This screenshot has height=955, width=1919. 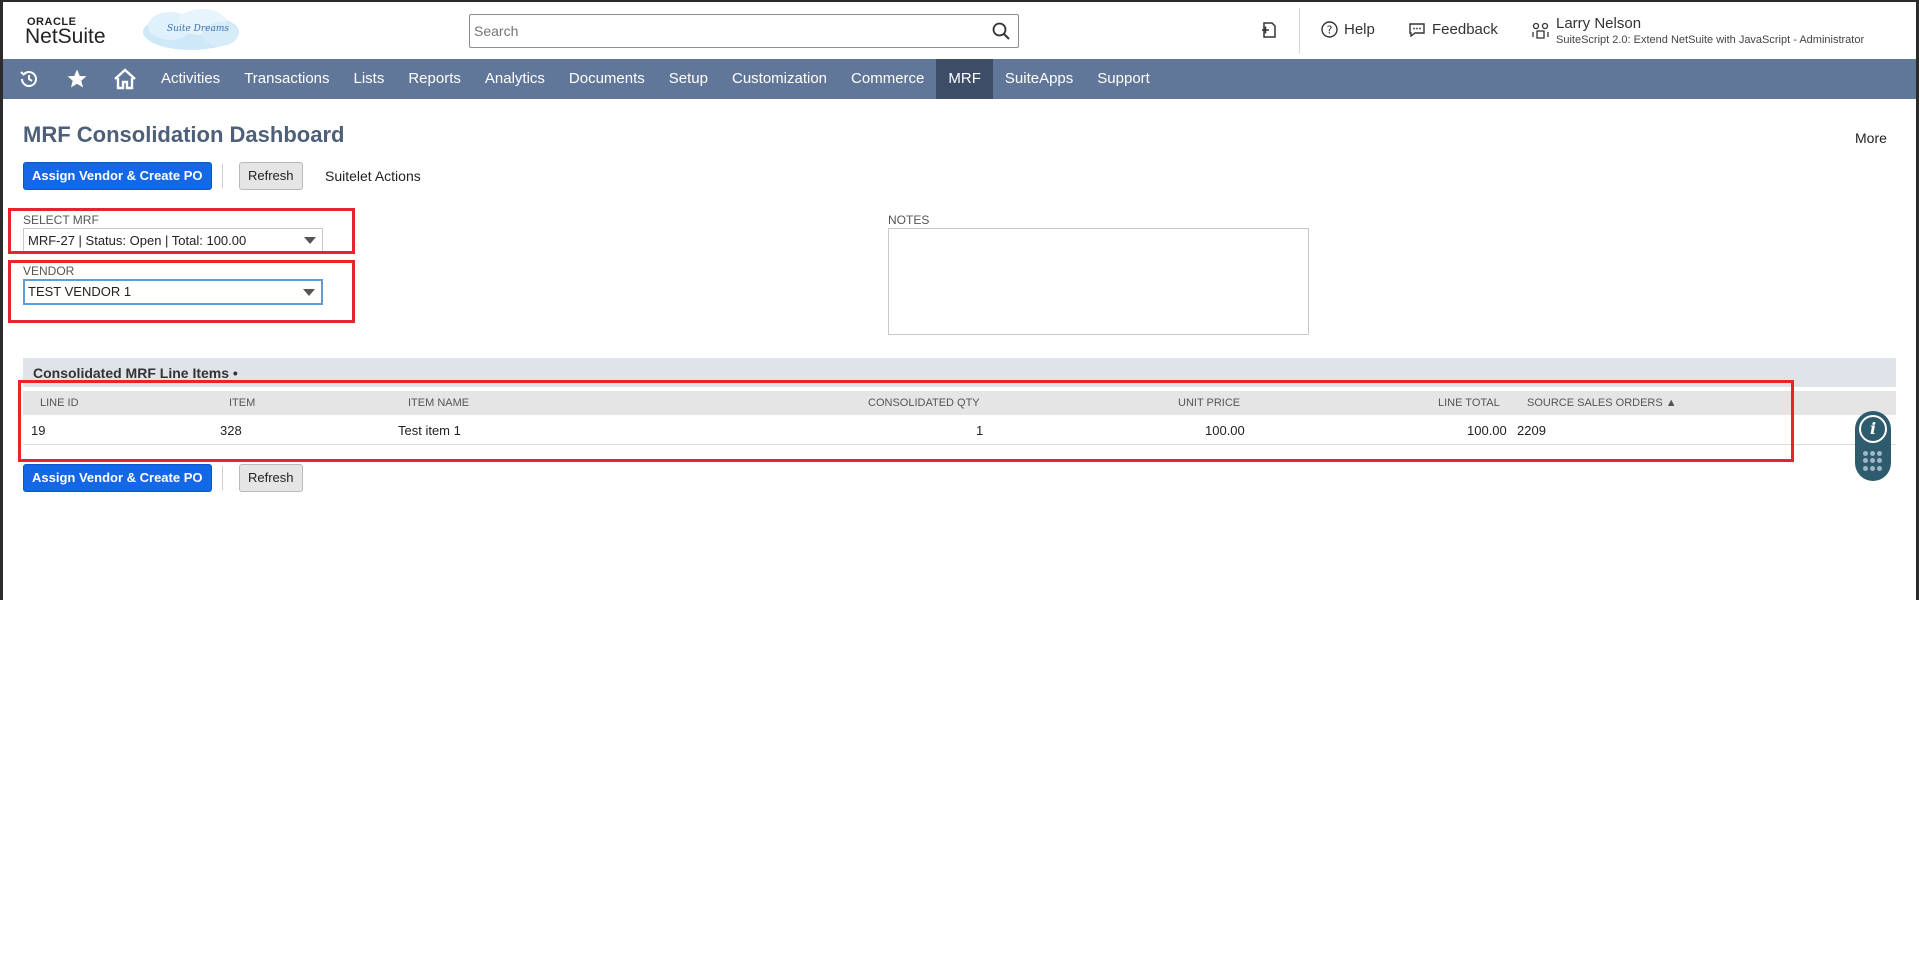 What do you see at coordinates (271, 176) in the screenshot?
I see `refresh-button: Refresh` at bounding box center [271, 176].